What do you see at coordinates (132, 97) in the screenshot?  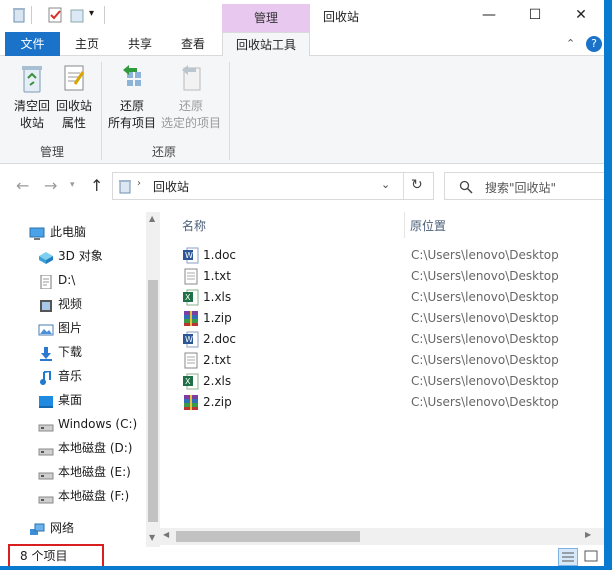 I see `restore-all-button: 还原 所有项目` at bounding box center [132, 97].